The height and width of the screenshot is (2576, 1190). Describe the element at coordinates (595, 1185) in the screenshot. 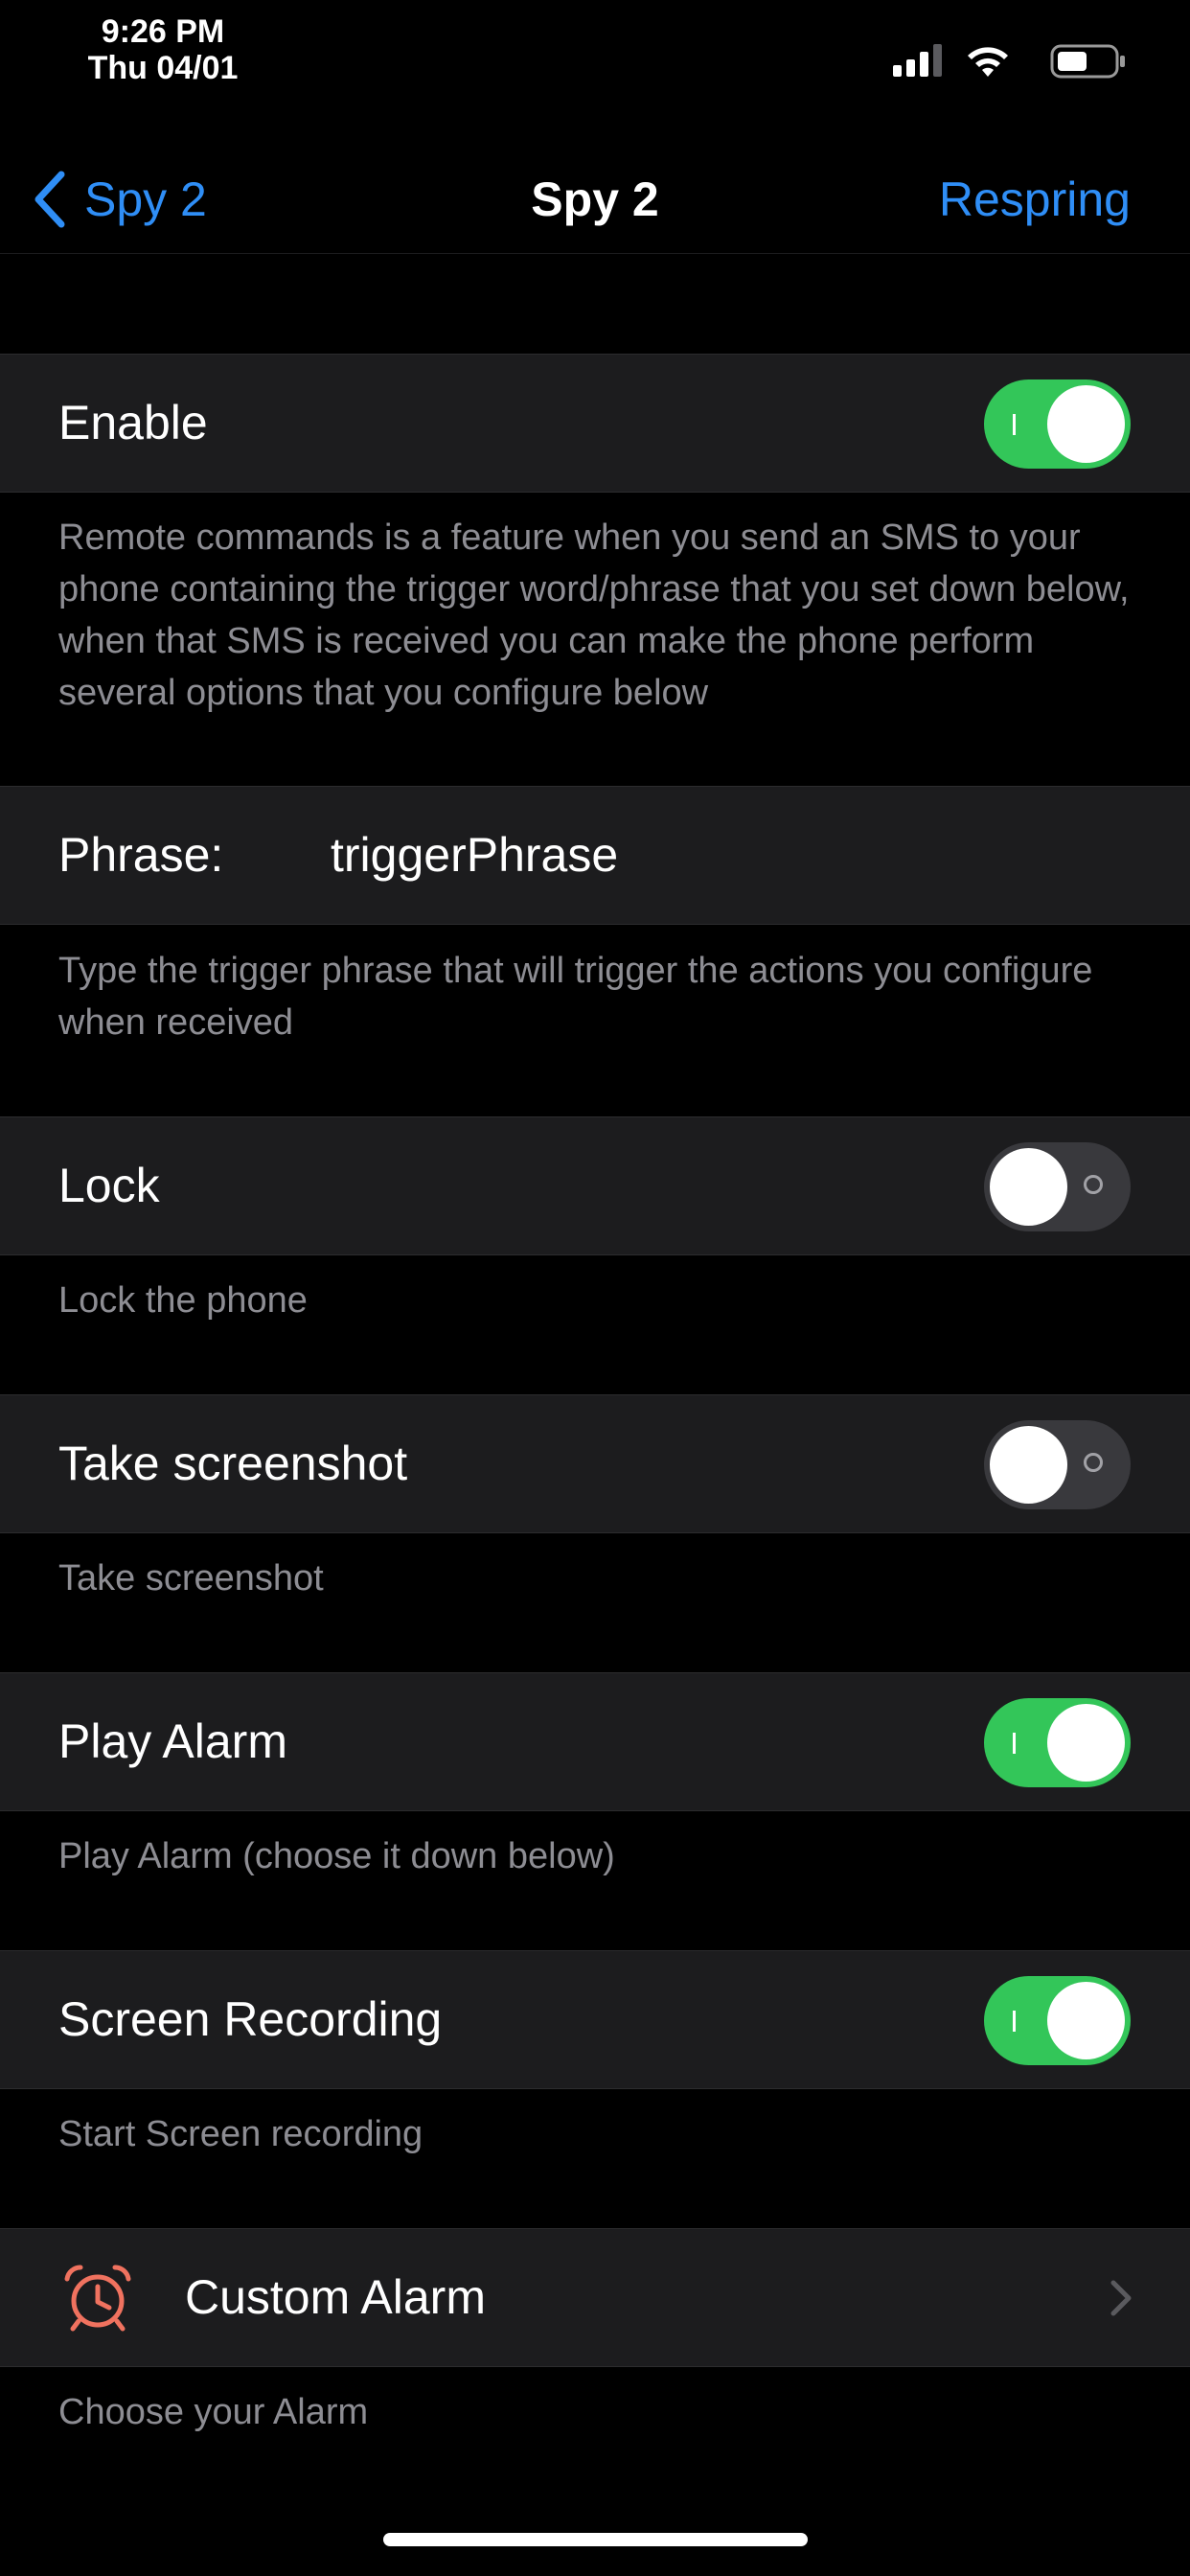

I see `lock-cell: Lock` at that location.